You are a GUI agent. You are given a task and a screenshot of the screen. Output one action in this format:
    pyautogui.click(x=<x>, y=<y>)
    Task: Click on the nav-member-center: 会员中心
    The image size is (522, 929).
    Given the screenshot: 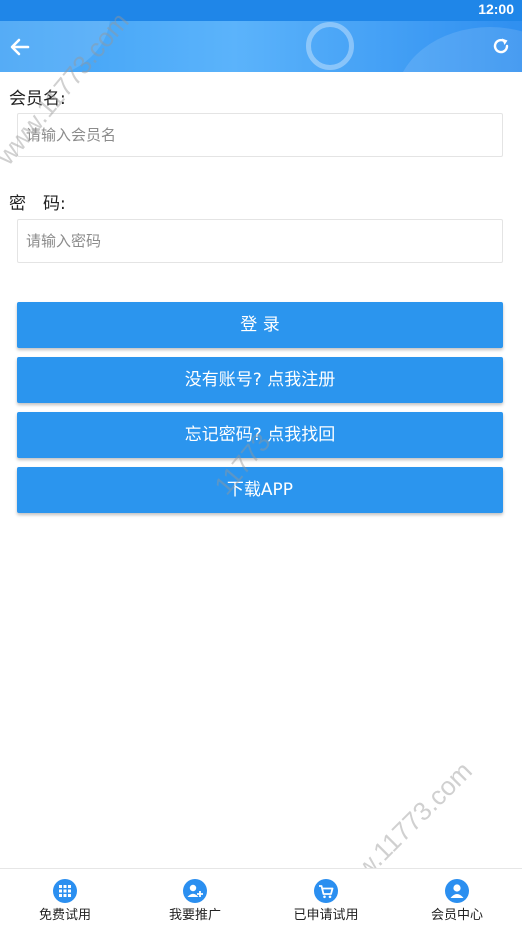 What is the action you would take?
    pyautogui.click(x=457, y=899)
    